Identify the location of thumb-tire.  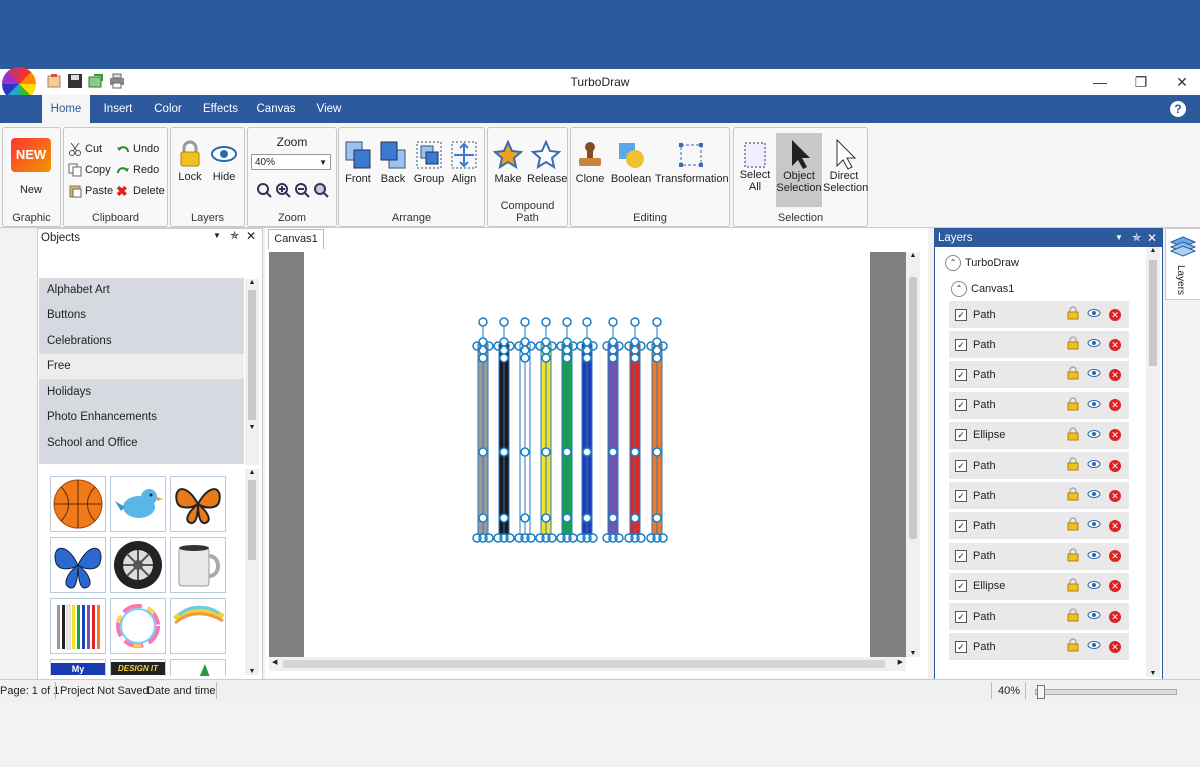
(138, 565).